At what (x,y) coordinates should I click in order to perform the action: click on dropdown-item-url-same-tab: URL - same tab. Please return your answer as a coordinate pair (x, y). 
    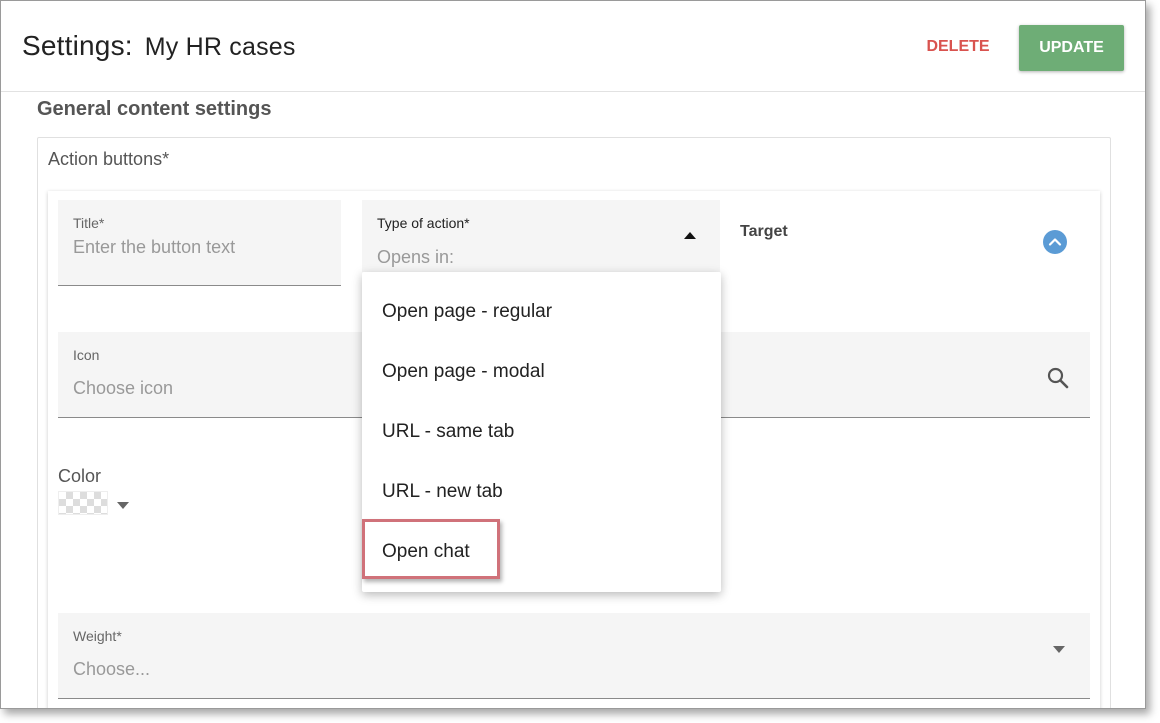
    Looking at the image, I should click on (541, 432).